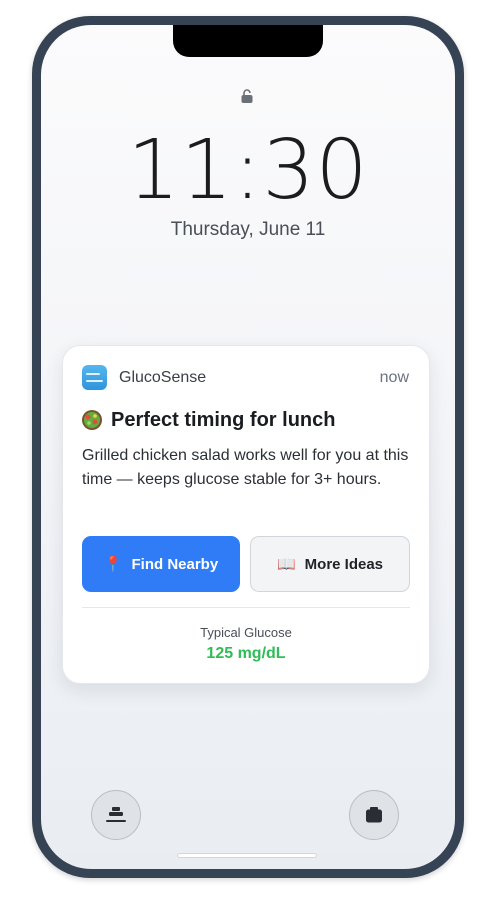 This screenshot has width=496, height=912. I want to click on notification-app-name: GlucoSense, so click(163, 377).